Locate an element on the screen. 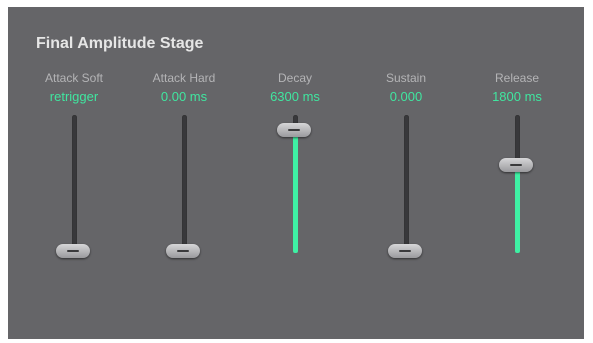  attack-hard-label: Attack Hard is located at coordinates (184, 78).